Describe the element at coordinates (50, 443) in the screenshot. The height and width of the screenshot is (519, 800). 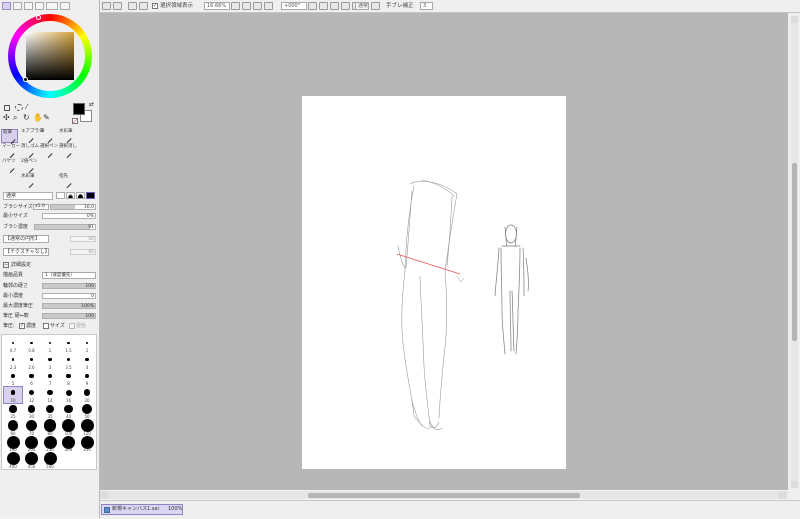
I see `brush-size-preset: 250` at that location.